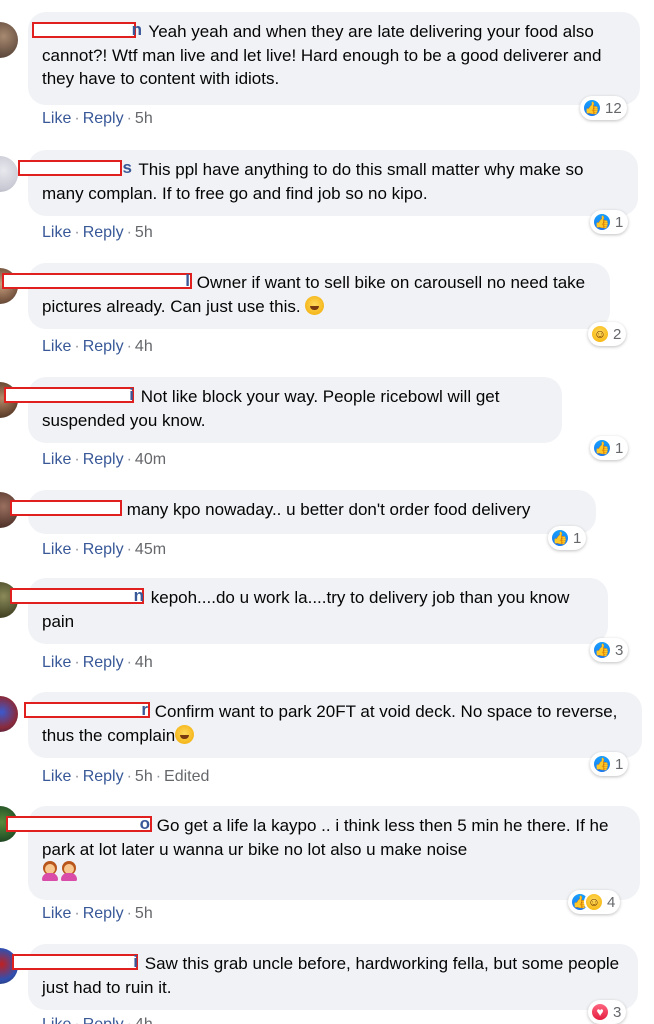  I want to click on commenter-name: l, so click(97, 280).